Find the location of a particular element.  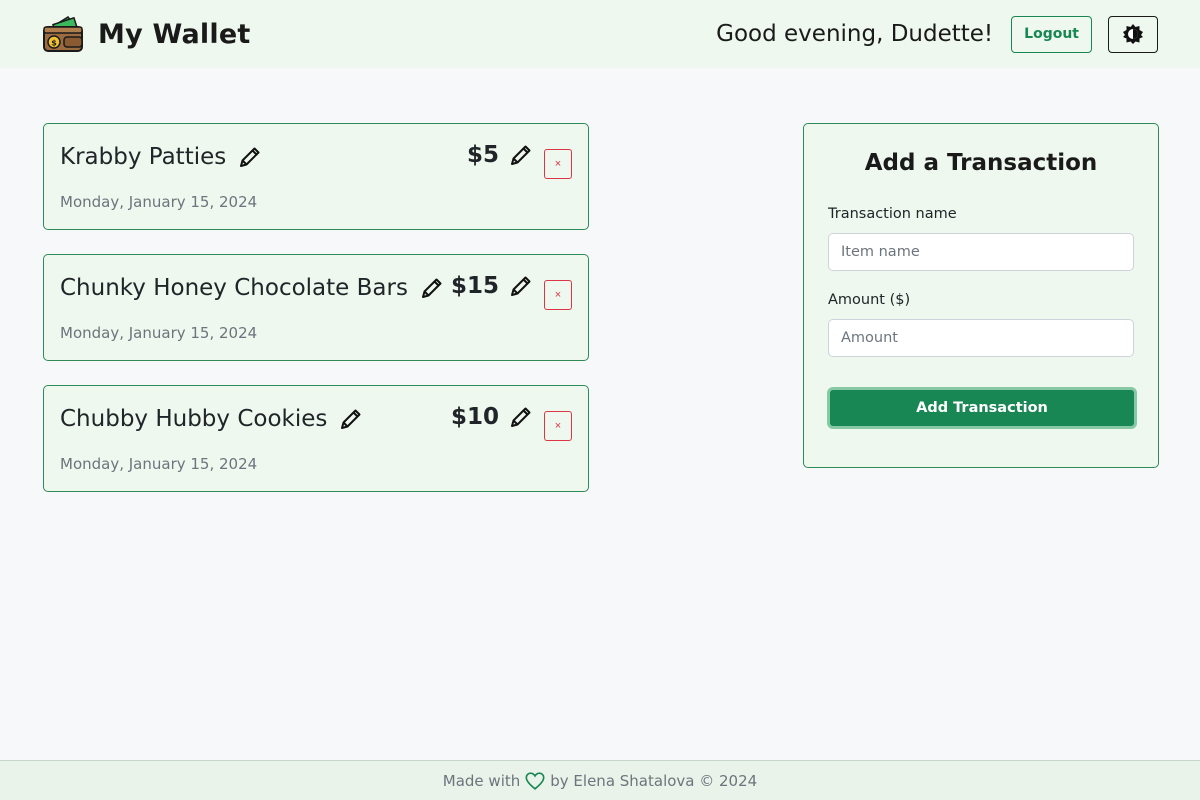

transaction-amount: $5 is located at coordinates (482, 155).